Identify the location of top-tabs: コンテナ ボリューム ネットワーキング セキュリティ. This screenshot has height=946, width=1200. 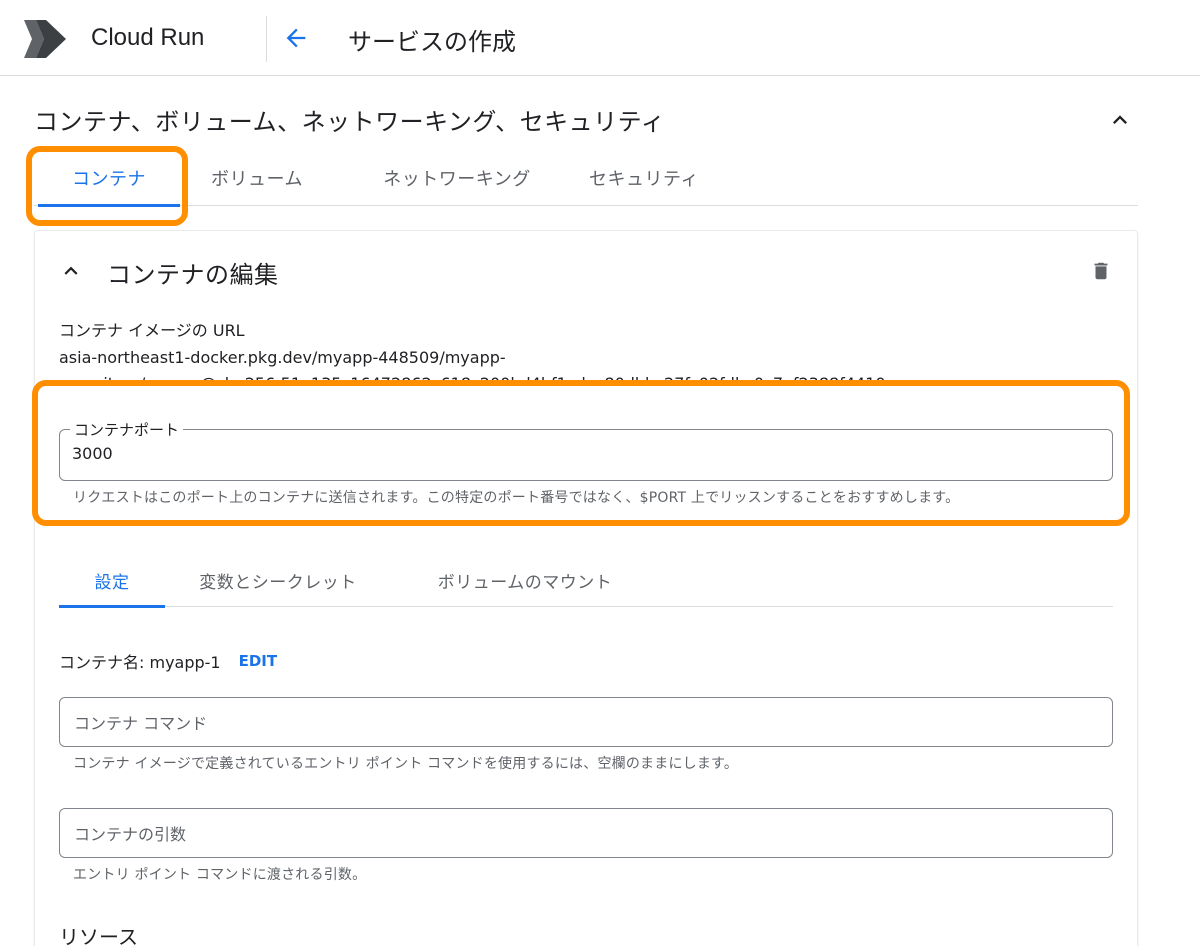
(586, 178).